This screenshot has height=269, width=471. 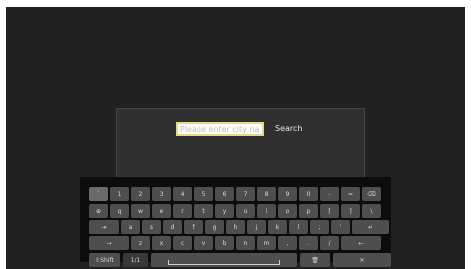 I want to click on key-q: q, so click(x=119, y=211).